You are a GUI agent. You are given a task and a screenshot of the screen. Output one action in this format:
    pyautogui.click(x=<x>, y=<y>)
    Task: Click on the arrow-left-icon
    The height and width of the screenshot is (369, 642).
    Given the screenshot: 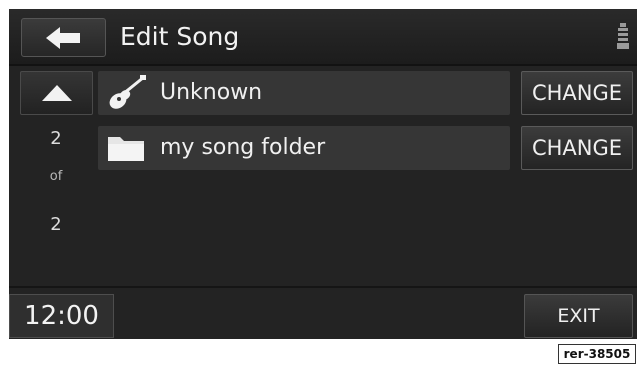 What is the action you would take?
    pyautogui.click(x=62, y=37)
    